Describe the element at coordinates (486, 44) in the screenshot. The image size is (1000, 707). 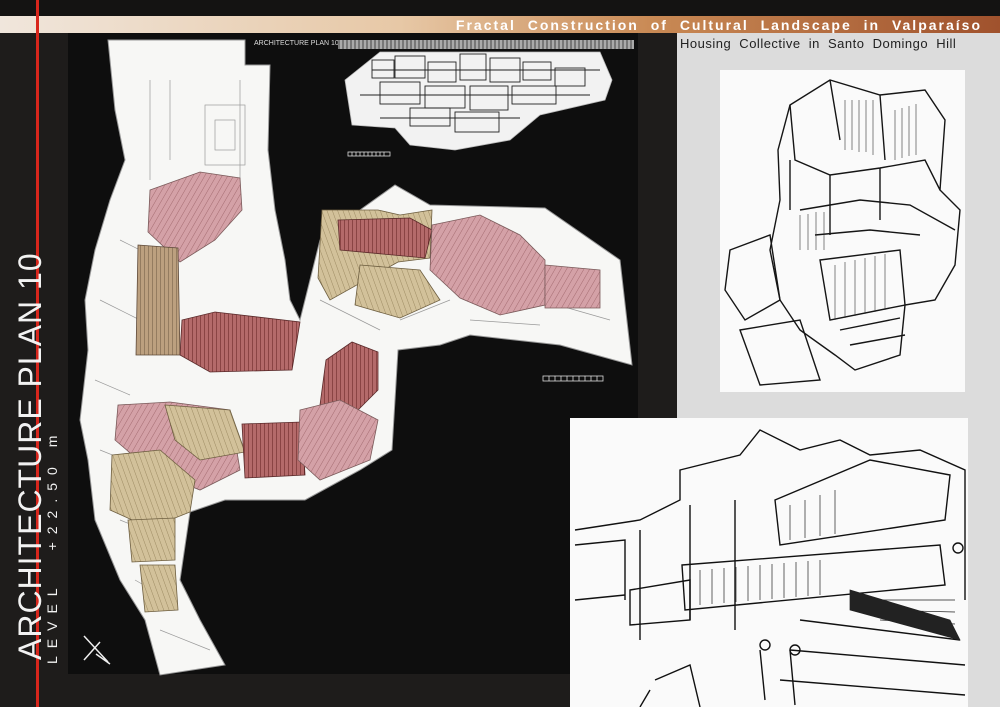
I see `section-title-bar` at that location.